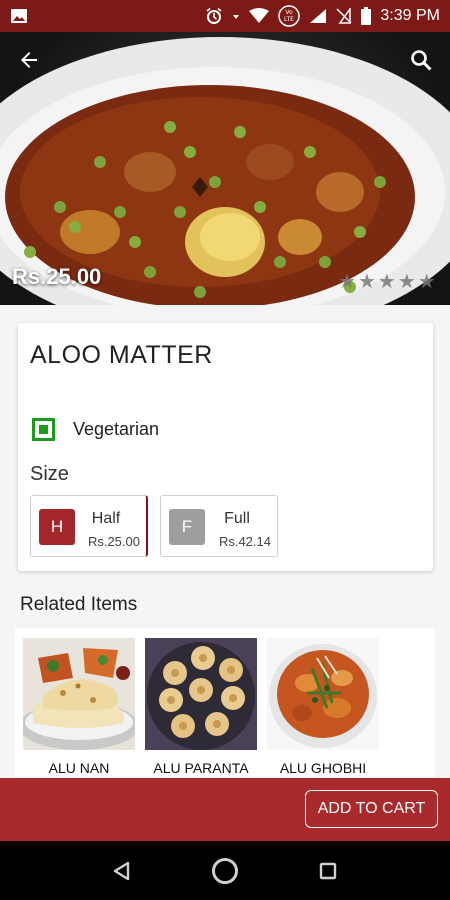  I want to click on size-badge-full: F, so click(187, 527).